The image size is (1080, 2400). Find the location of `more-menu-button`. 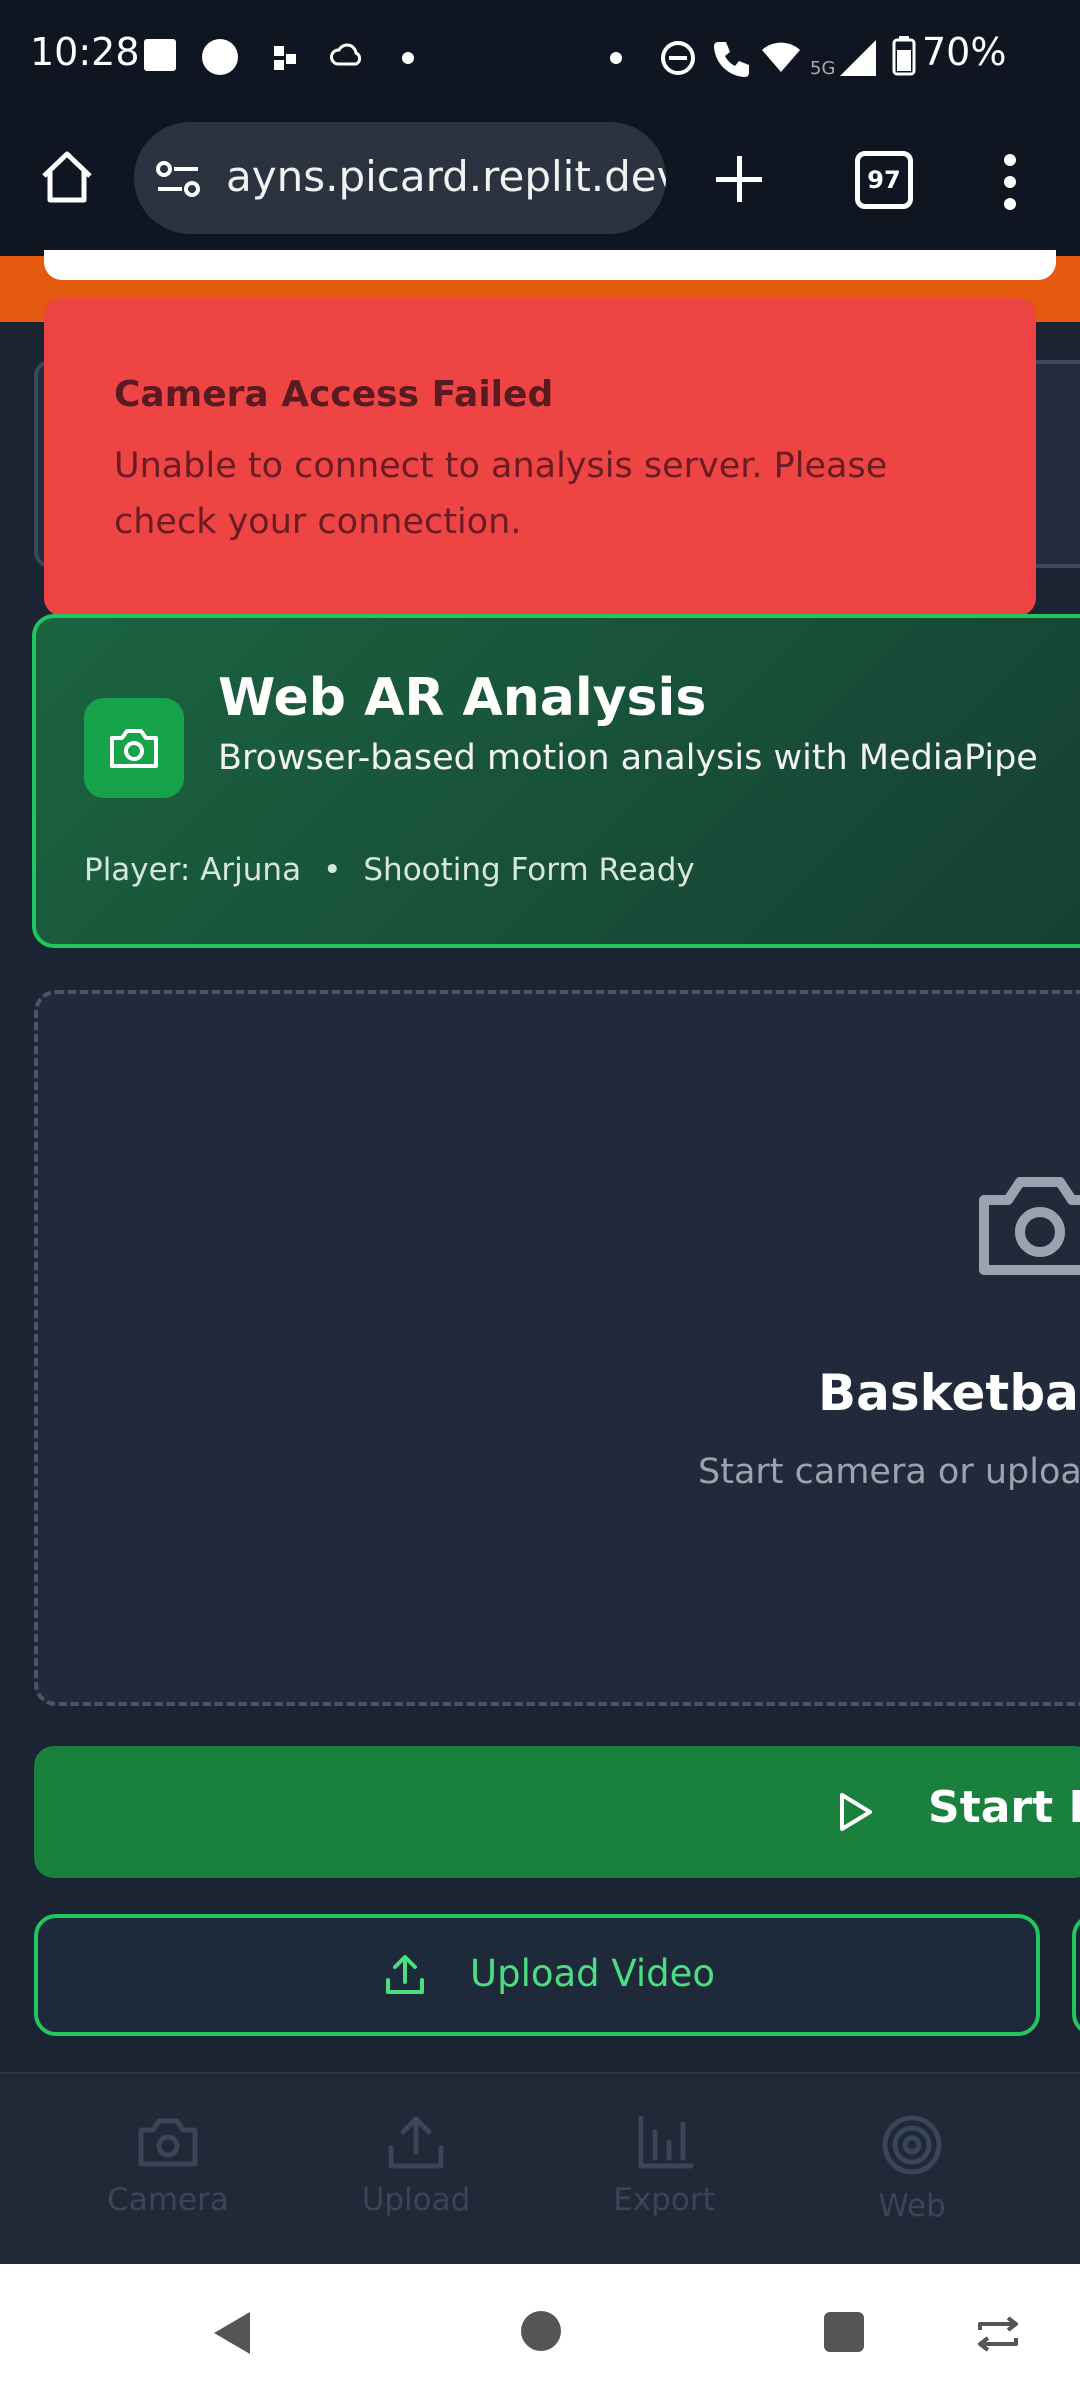

more-menu-button is located at coordinates (1010, 182).